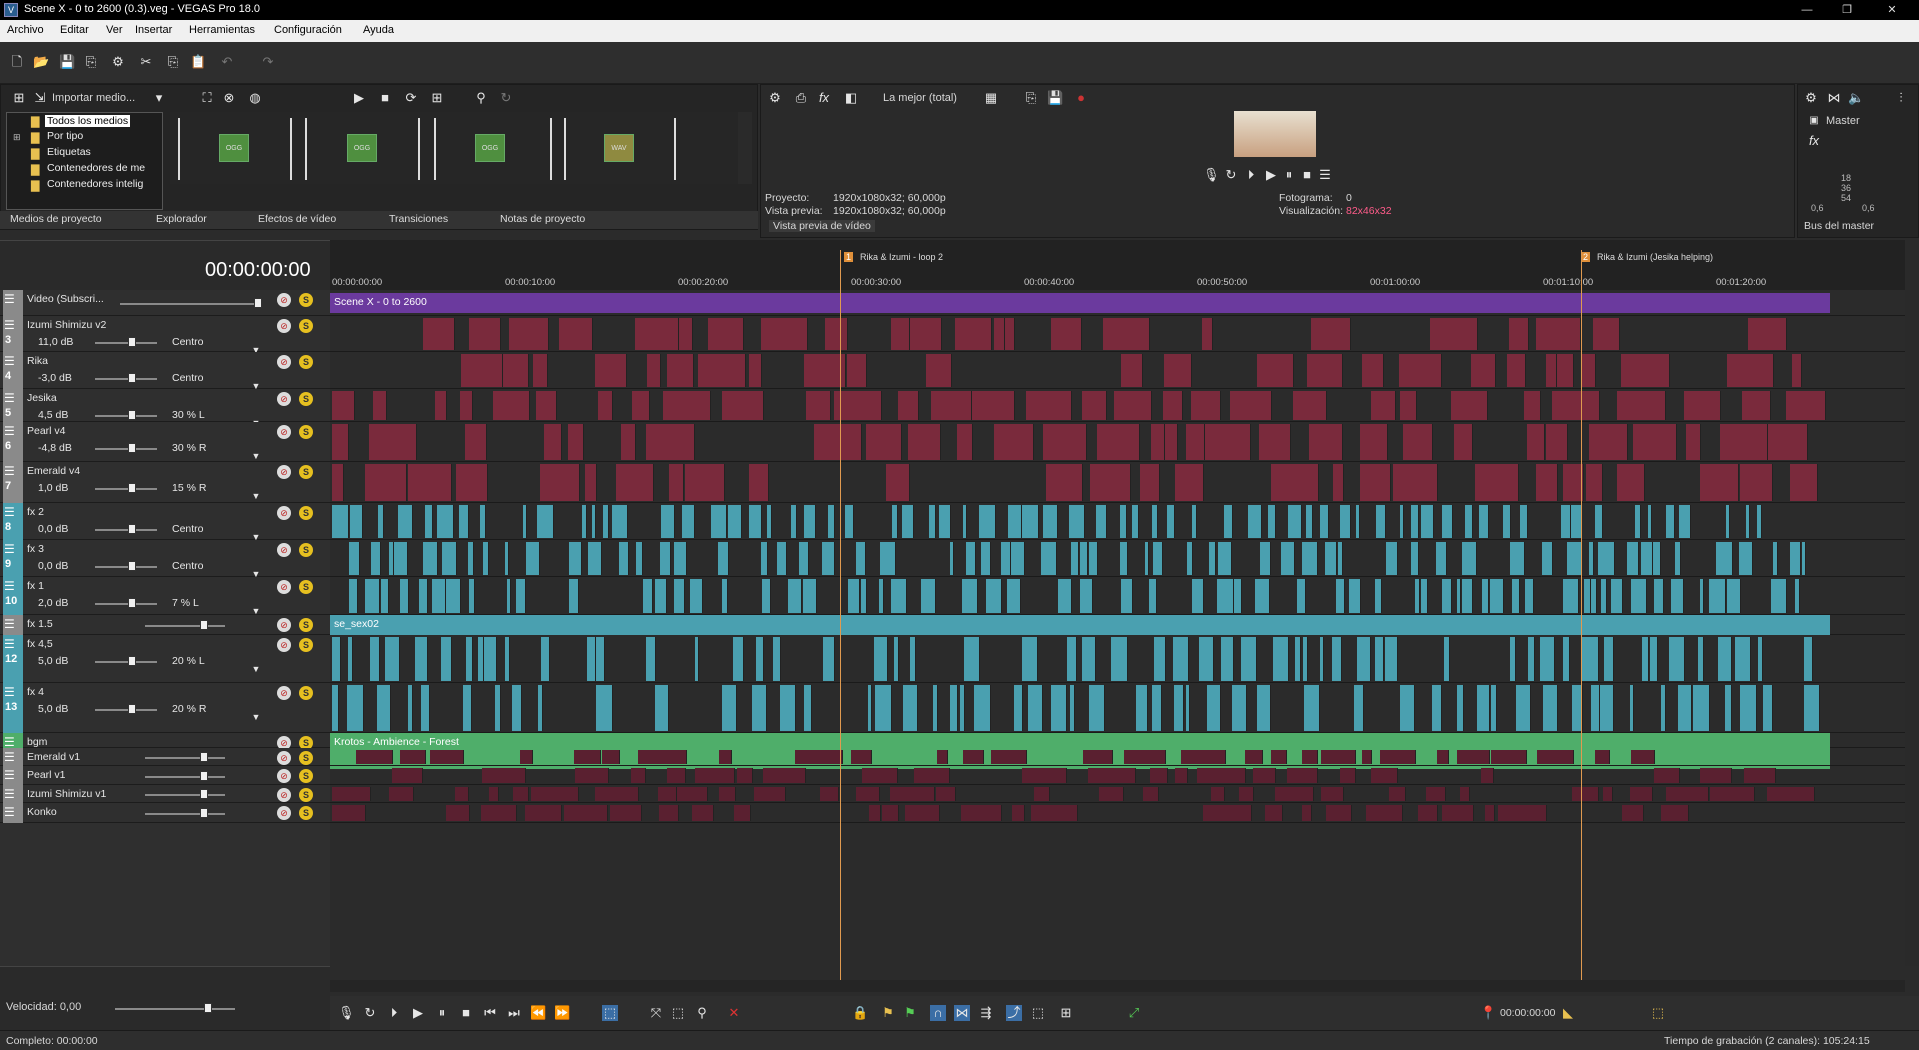 This screenshot has height=1050, width=1919. I want to click on menu-insertar: Insertar, so click(153, 30).